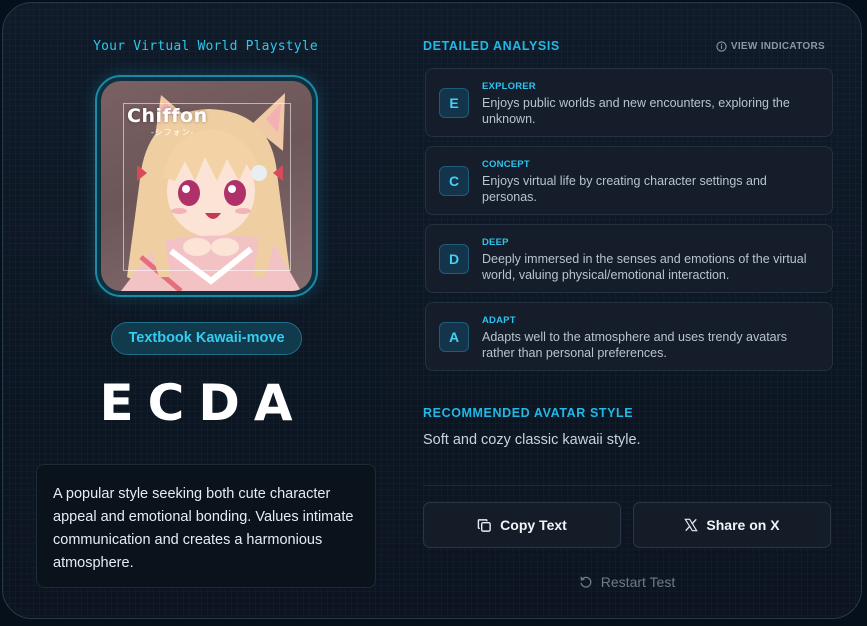  Describe the element at coordinates (627, 485) in the screenshot. I see `divider` at that location.